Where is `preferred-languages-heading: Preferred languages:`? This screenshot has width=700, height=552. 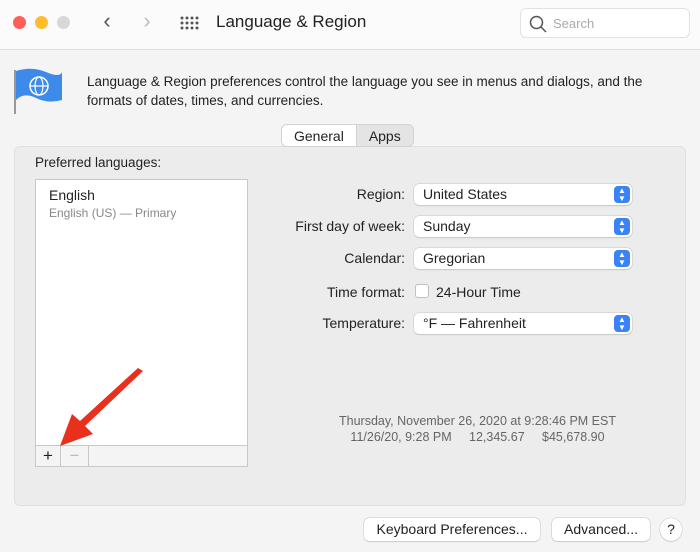
preferred-languages-heading: Preferred languages: is located at coordinates (98, 162).